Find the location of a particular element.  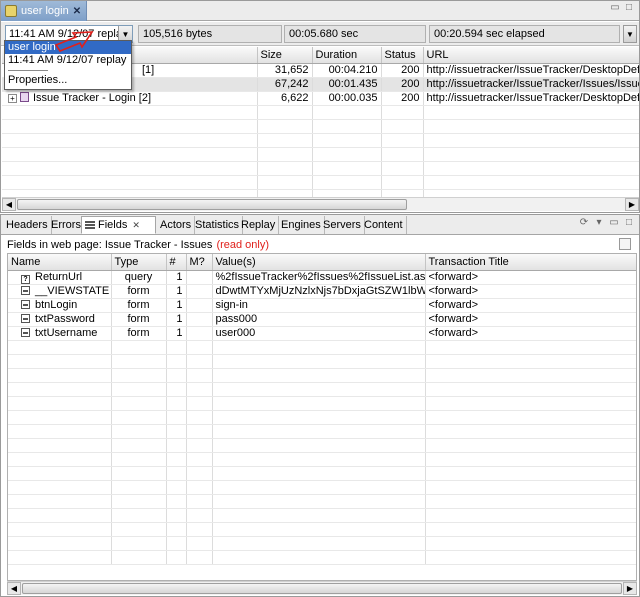

dropdown-separator is located at coordinates (28, 70).